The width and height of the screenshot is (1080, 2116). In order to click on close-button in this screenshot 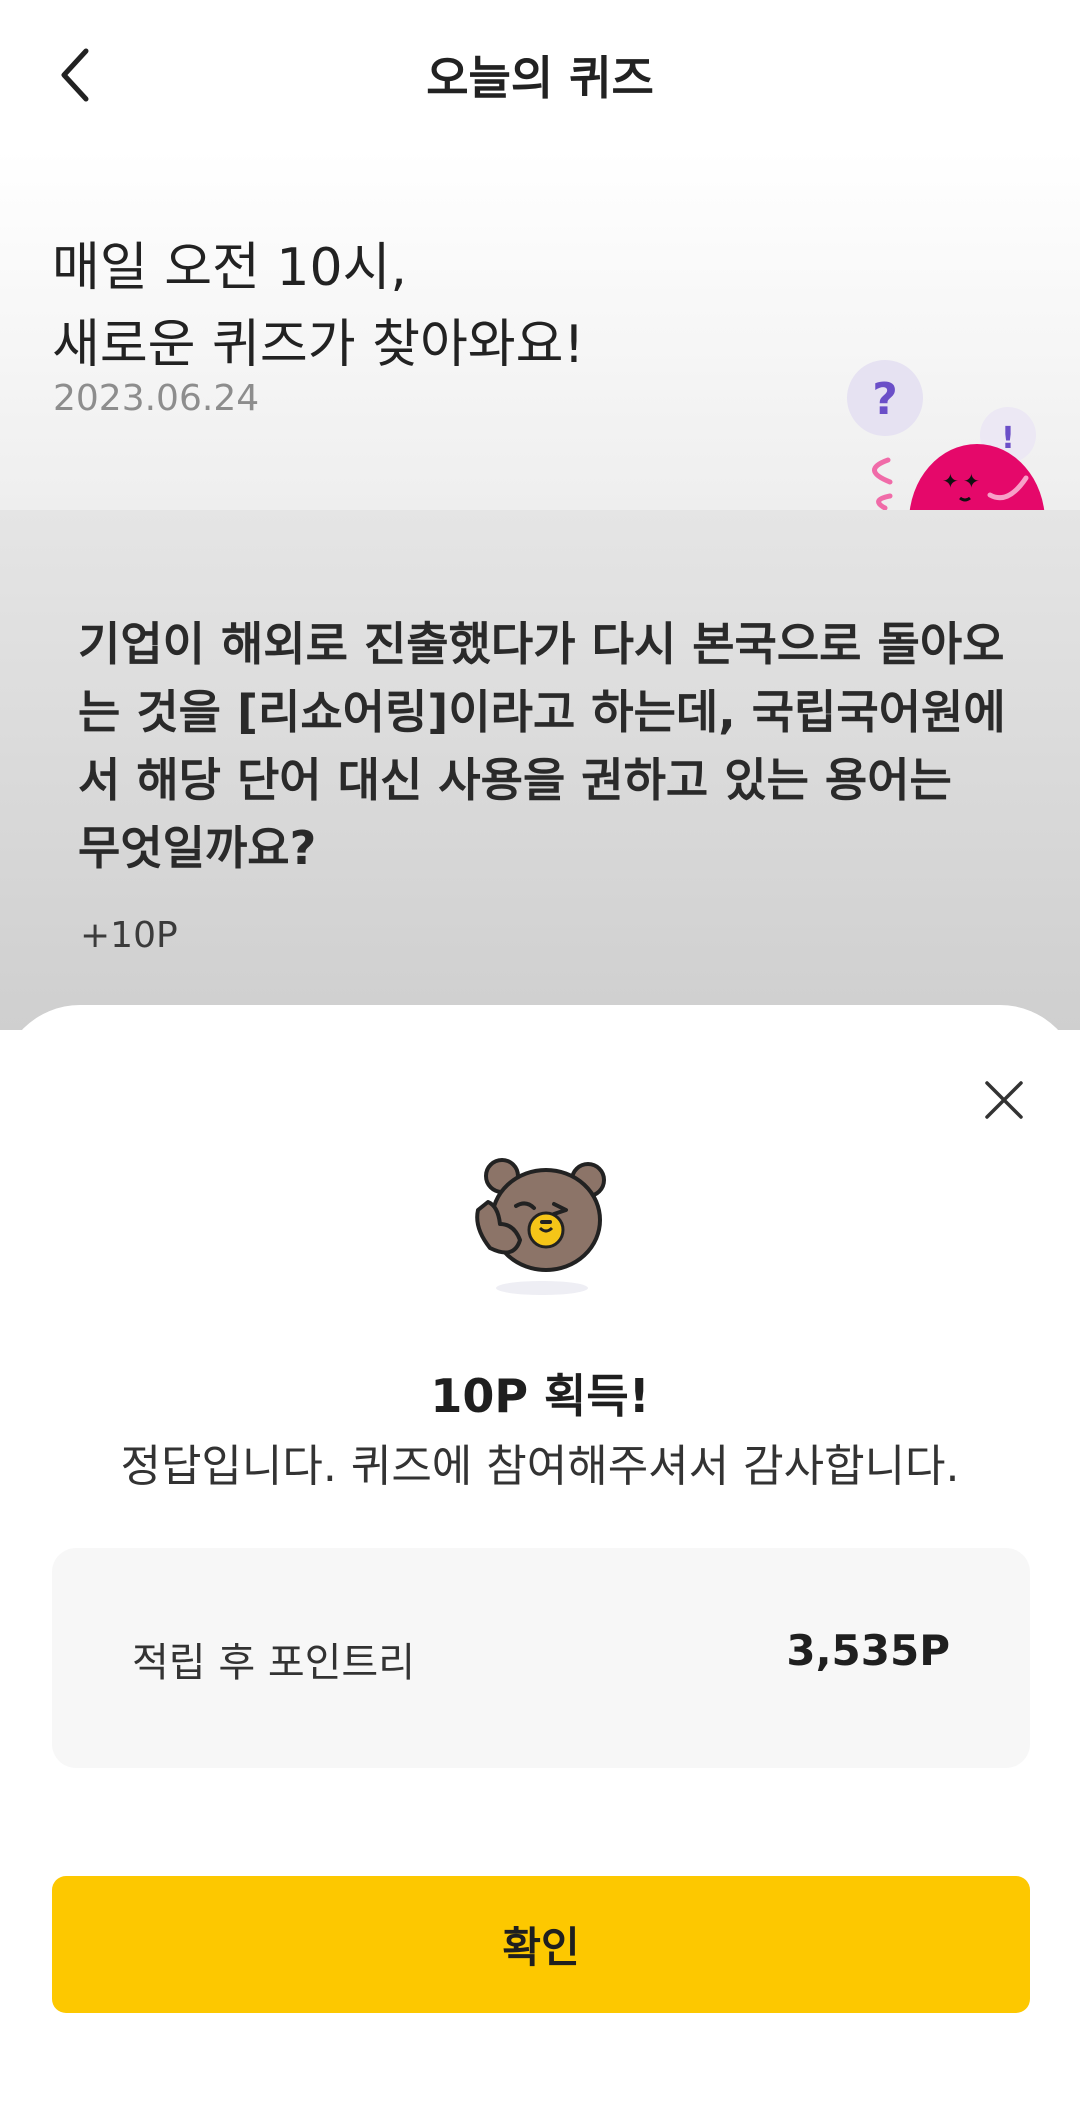, I will do `click(1004, 1100)`.